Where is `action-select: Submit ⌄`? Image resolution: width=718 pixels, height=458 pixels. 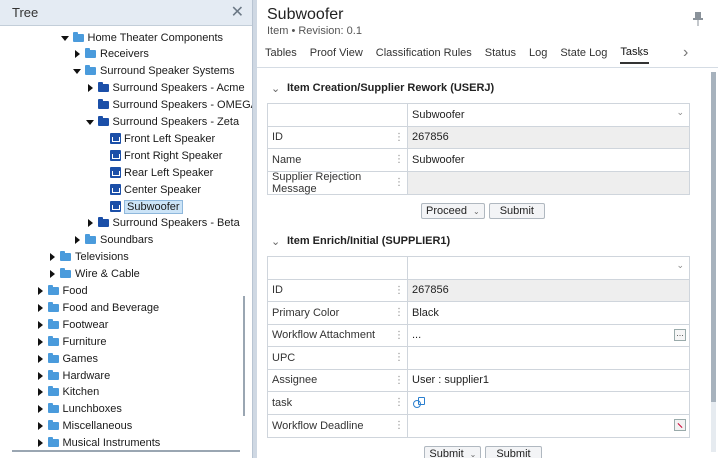 action-select: Submit ⌄ is located at coordinates (453, 452).